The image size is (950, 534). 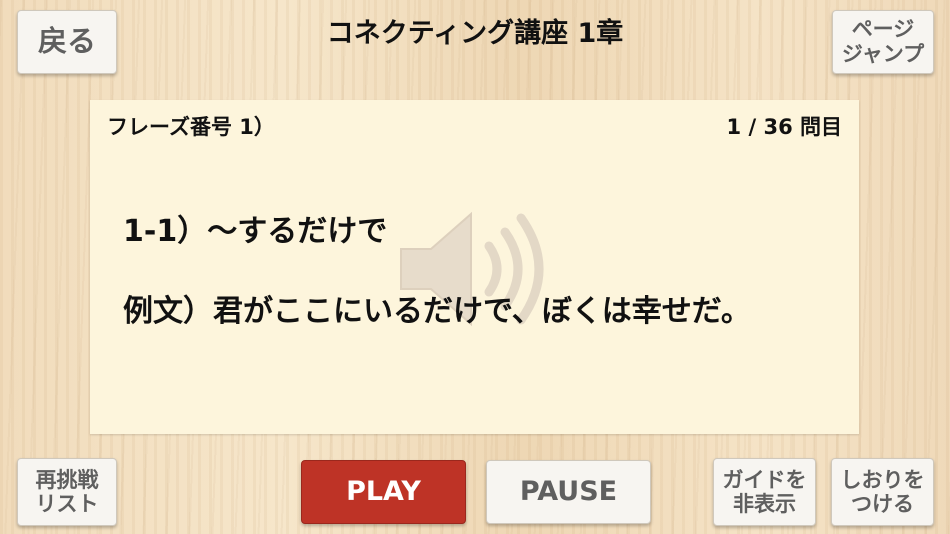 What do you see at coordinates (883, 42) in the screenshot?
I see `page-jump-button: ページ ジャンプ` at bounding box center [883, 42].